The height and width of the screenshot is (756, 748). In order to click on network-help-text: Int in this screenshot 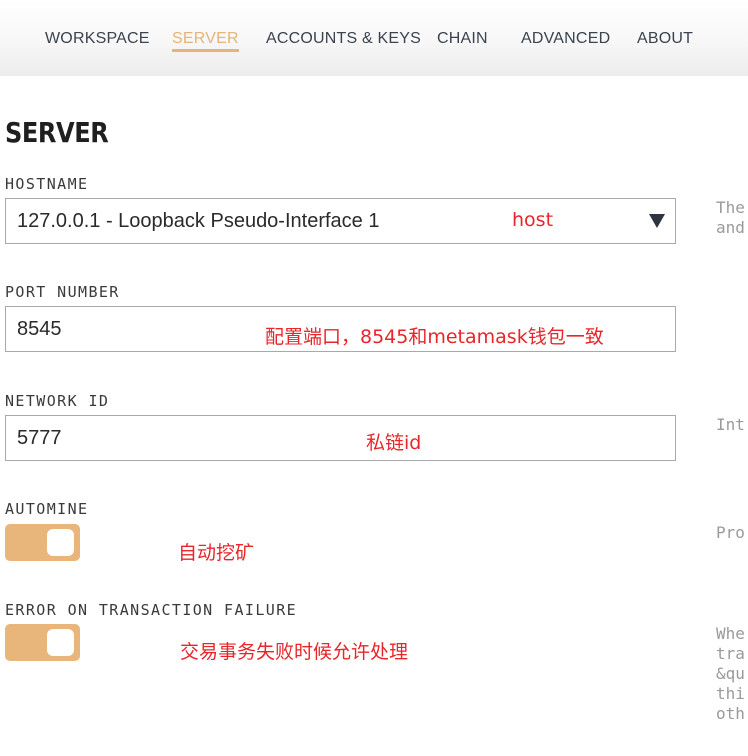, I will do `click(730, 424)`.